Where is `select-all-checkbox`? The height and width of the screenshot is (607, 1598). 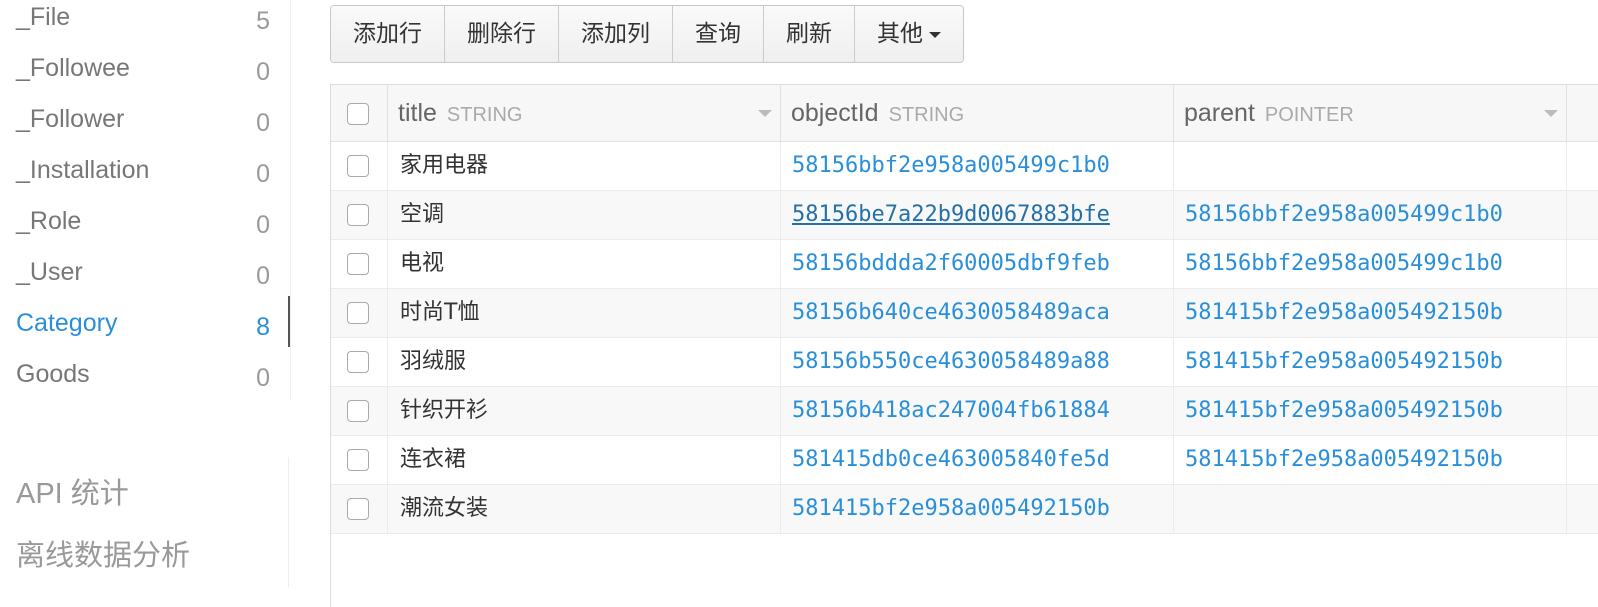
select-all-checkbox is located at coordinates (358, 114).